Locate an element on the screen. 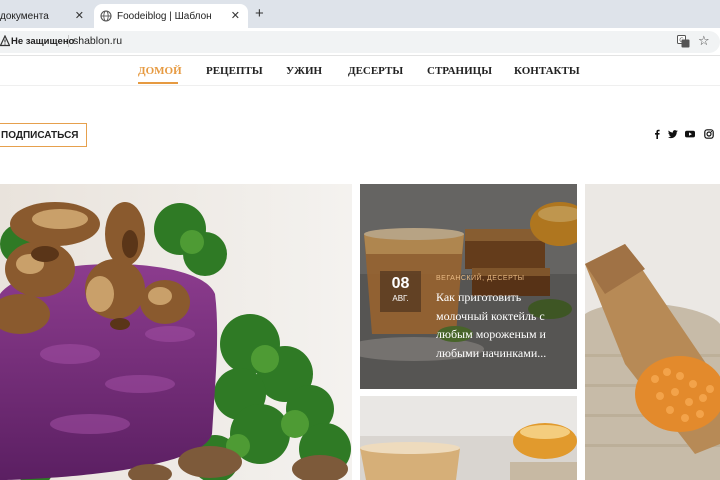 The image size is (720, 480). post-date-day: 08 is located at coordinates (400, 283).